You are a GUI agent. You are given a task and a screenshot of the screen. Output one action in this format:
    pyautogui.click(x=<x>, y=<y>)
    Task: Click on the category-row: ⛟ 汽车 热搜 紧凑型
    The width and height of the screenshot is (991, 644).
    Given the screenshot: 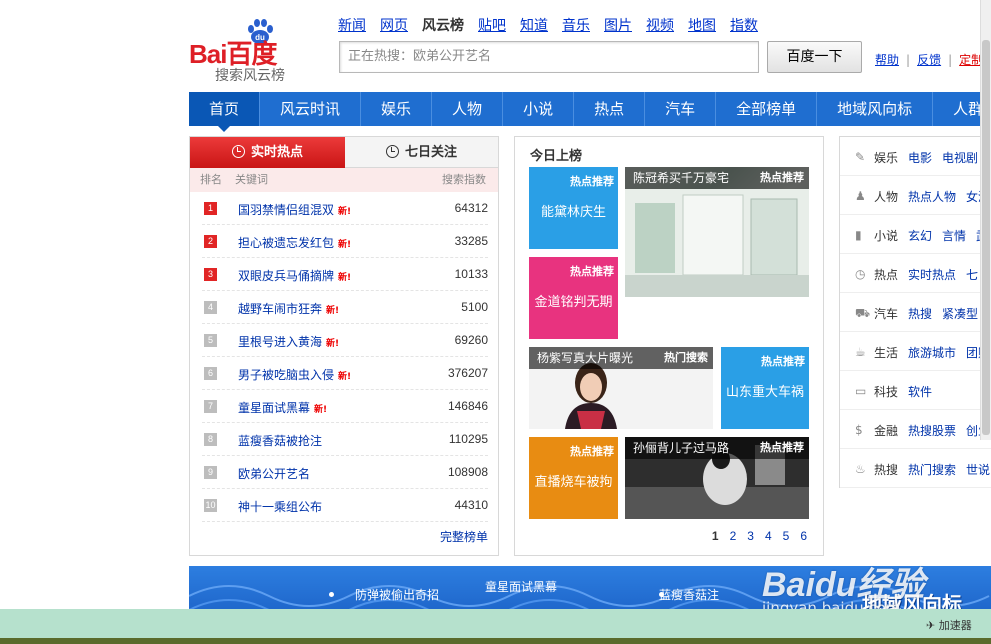 What is the action you would take?
    pyautogui.click(x=915, y=312)
    